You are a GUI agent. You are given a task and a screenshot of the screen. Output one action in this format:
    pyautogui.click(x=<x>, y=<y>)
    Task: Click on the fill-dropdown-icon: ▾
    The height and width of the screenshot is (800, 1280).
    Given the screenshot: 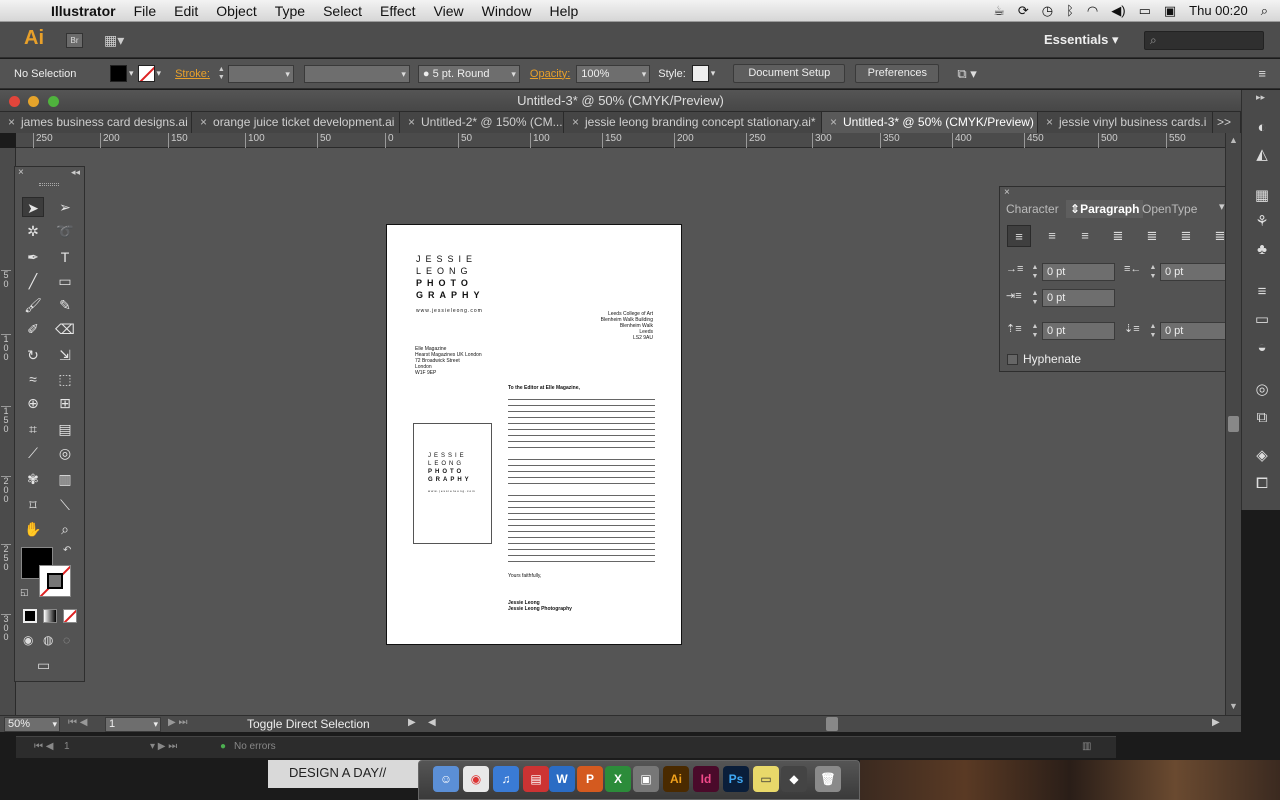 What is the action you would take?
    pyautogui.click(x=131, y=73)
    